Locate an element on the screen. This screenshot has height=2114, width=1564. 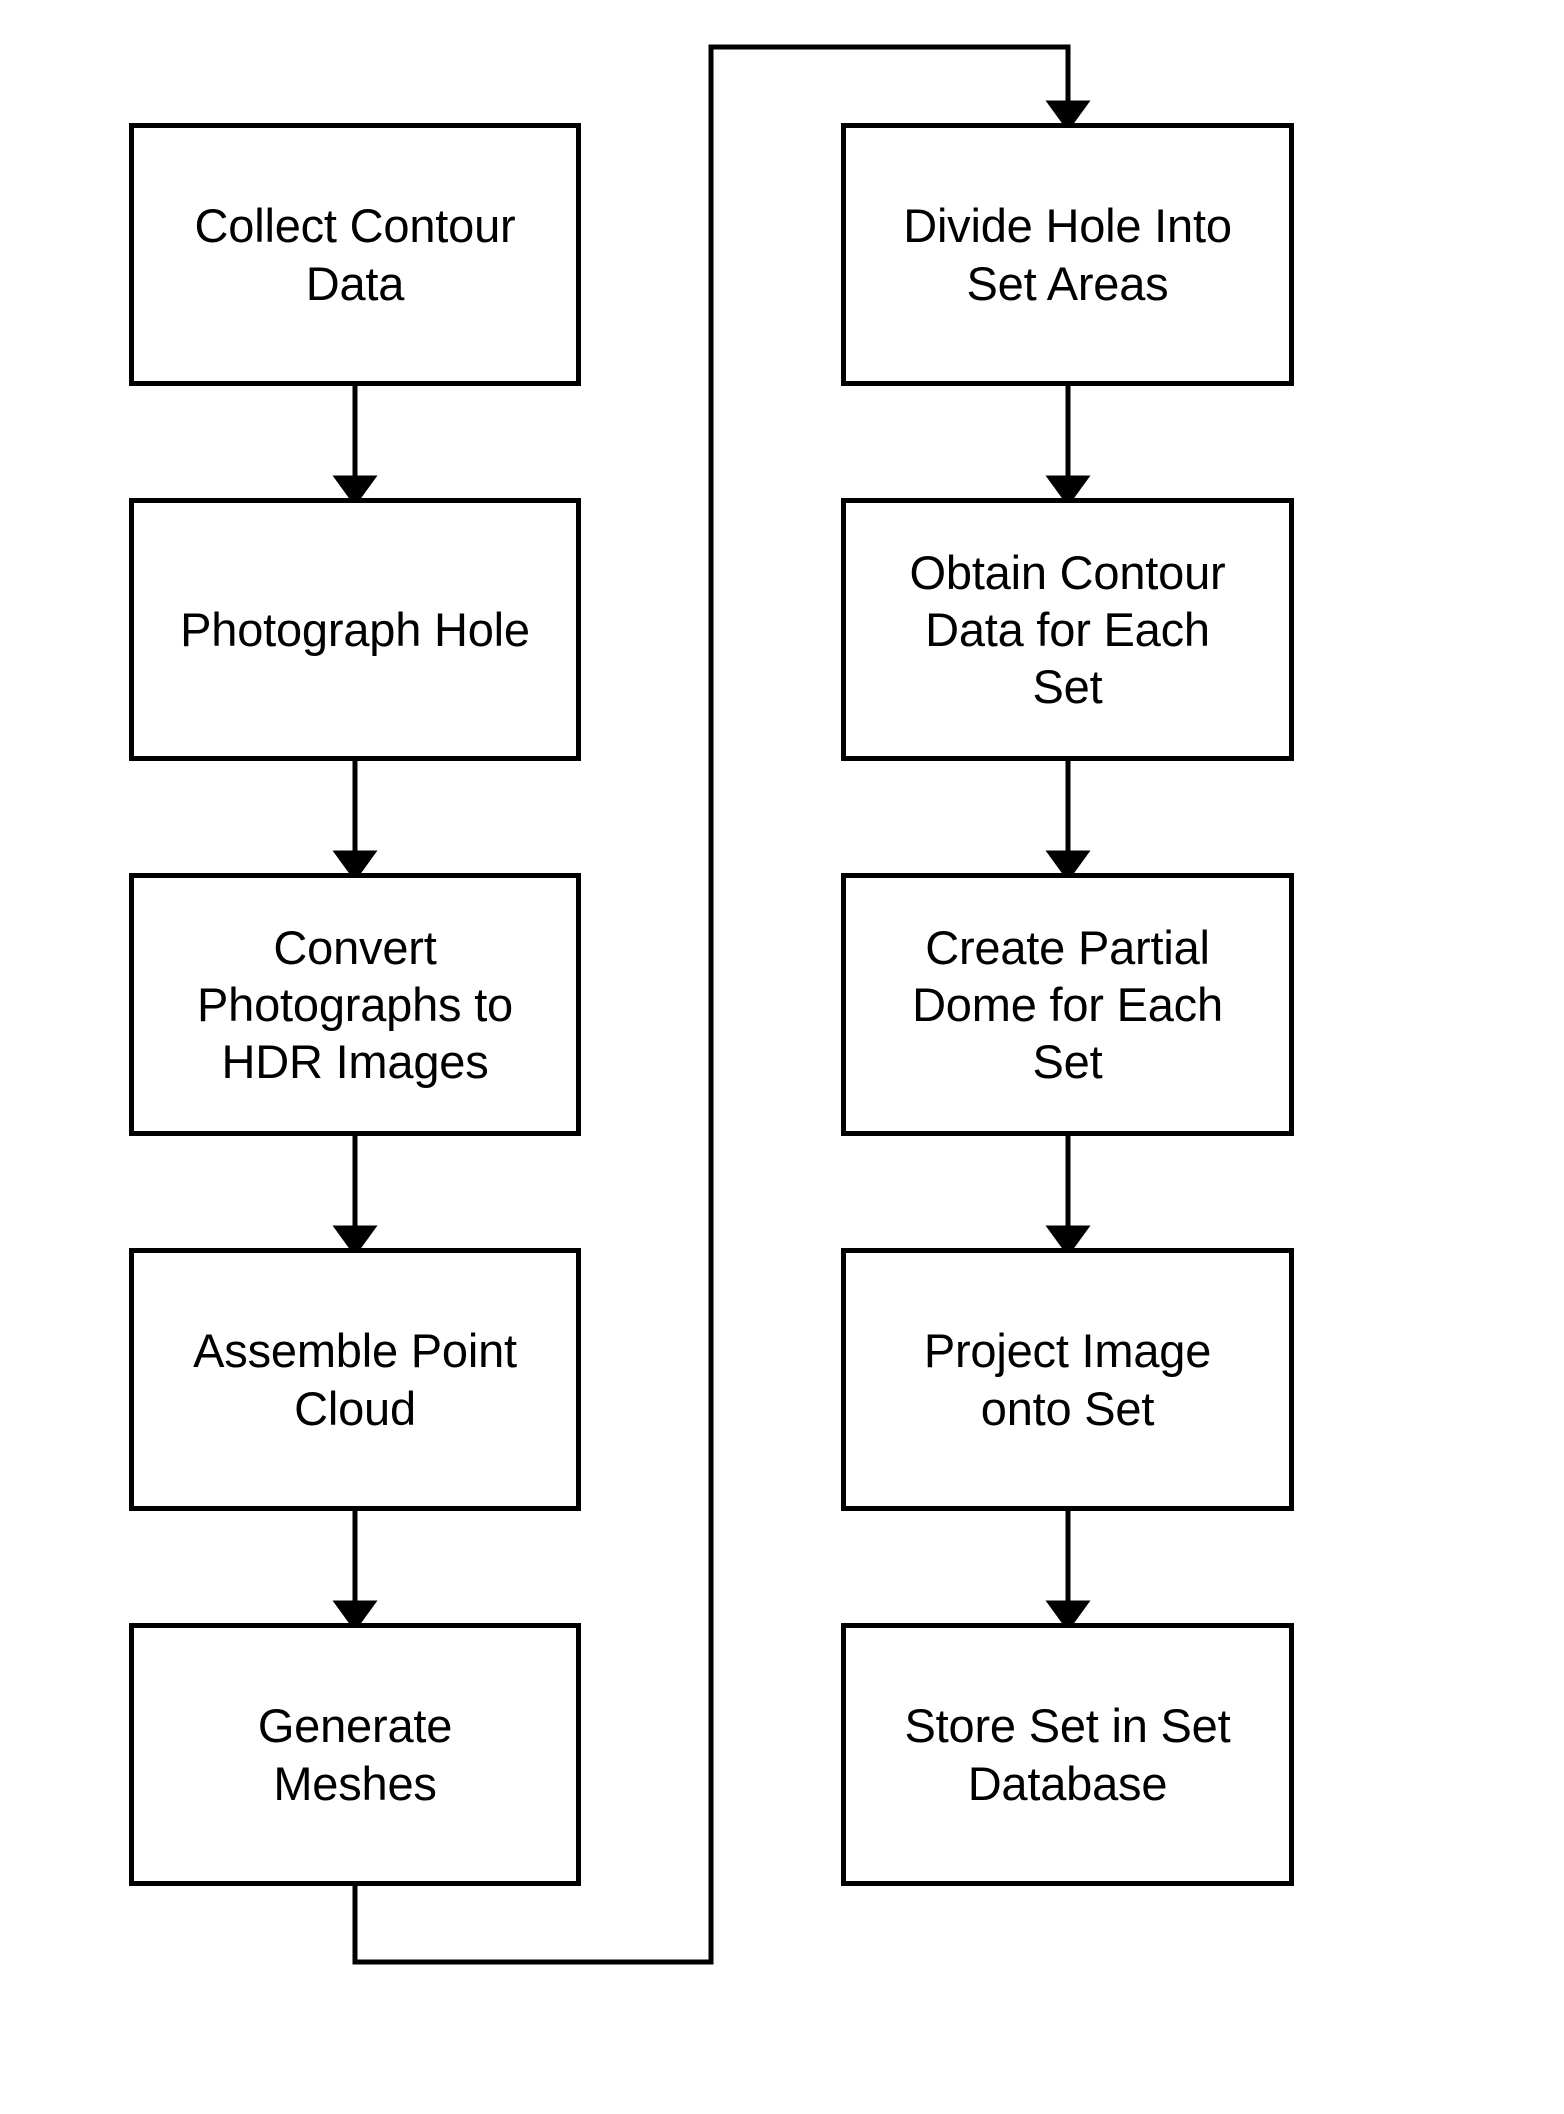
node-create-partial-dome-for-each-set: Create Partial Dome for Each Set is located at coordinates (1067, 1004).